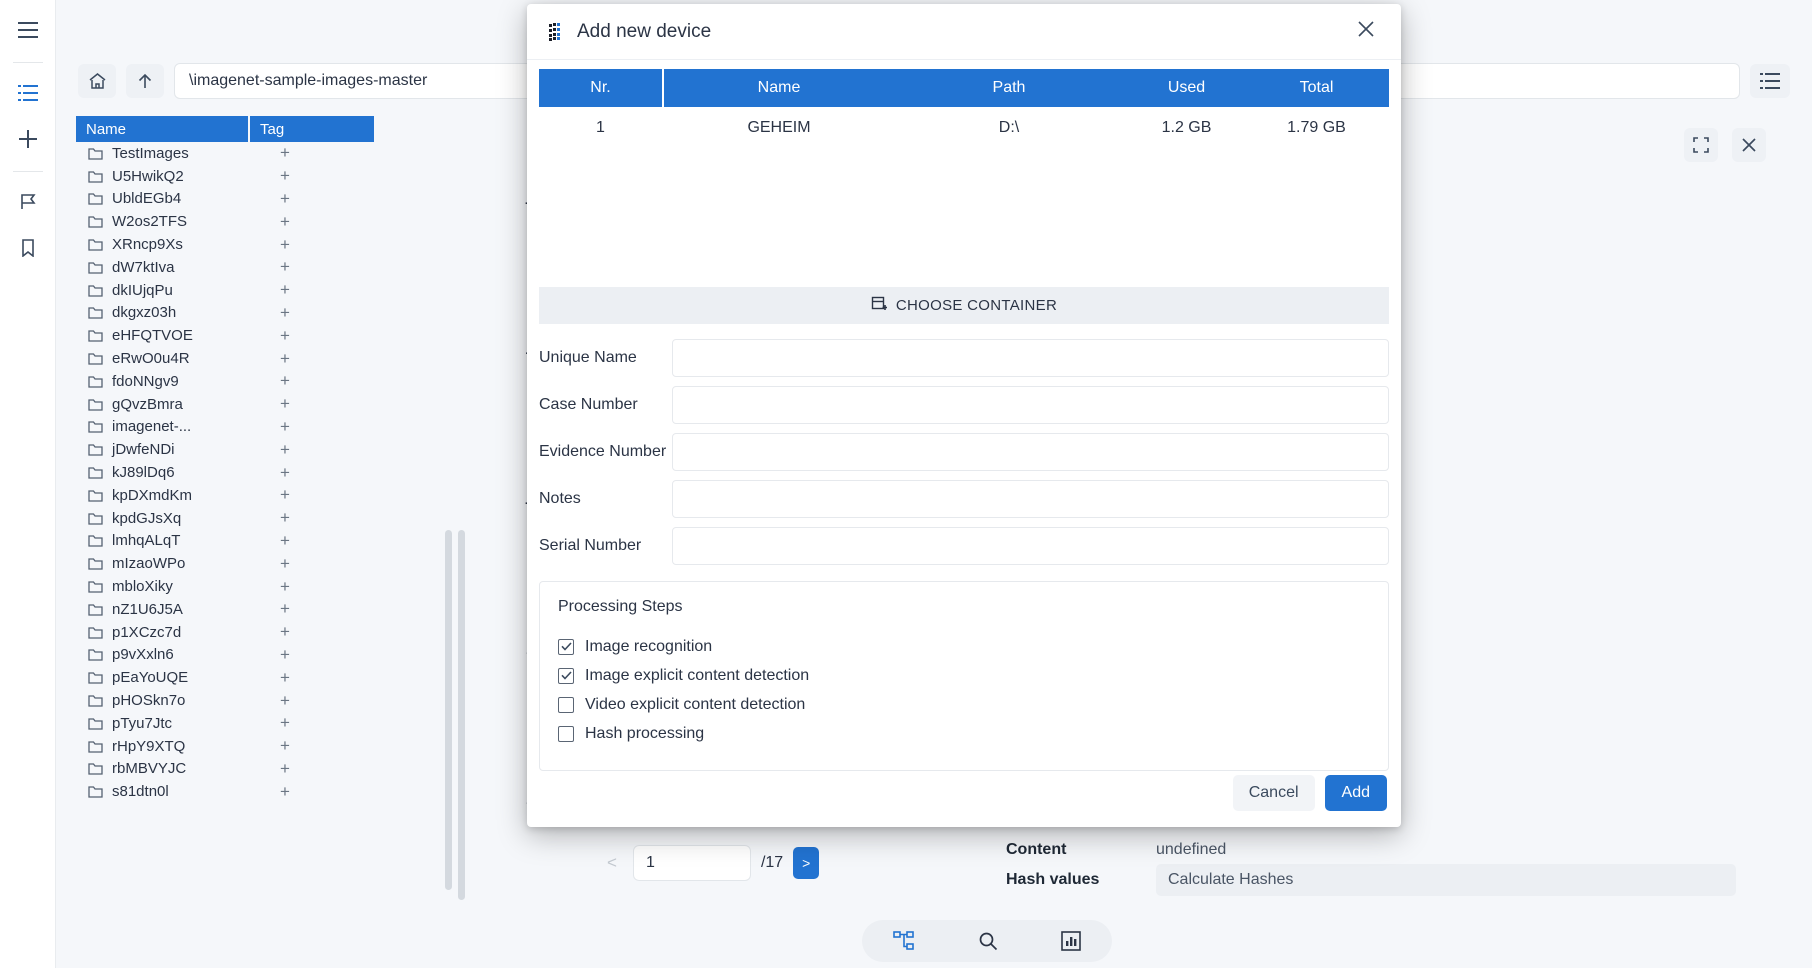 This screenshot has width=1812, height=968. What do you see at coordinates (1366, 31) in the screenshot?
I see `close-icon` at bounding box center [1366, 31].